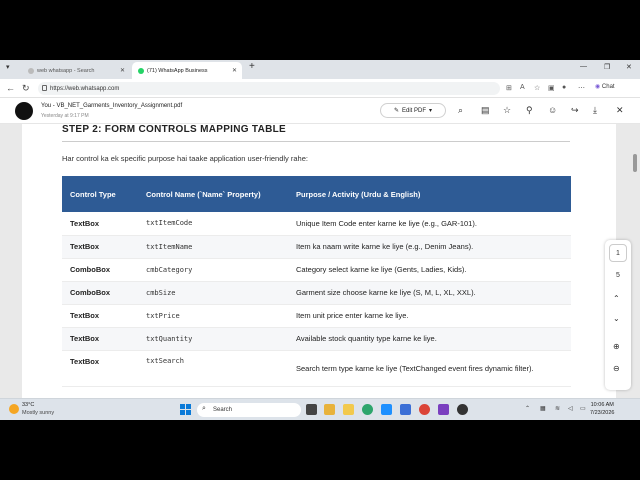 The width and height of the screenshot is (640, 480). What do you see at coordinates (620, 110) in the screenshot?
I see `close-icon: ✕` at bounding box center [620, 110].